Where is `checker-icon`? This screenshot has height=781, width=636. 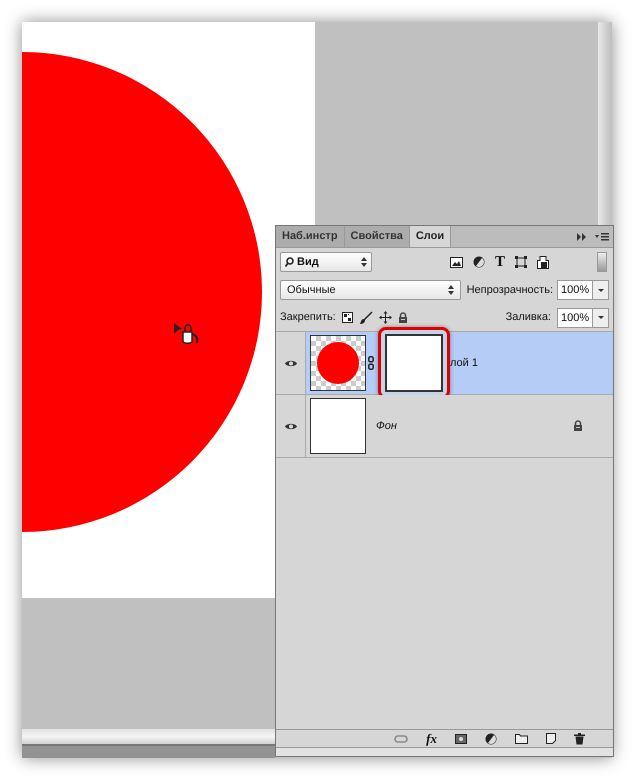 checker-icon is located at coordinates (347, 317).